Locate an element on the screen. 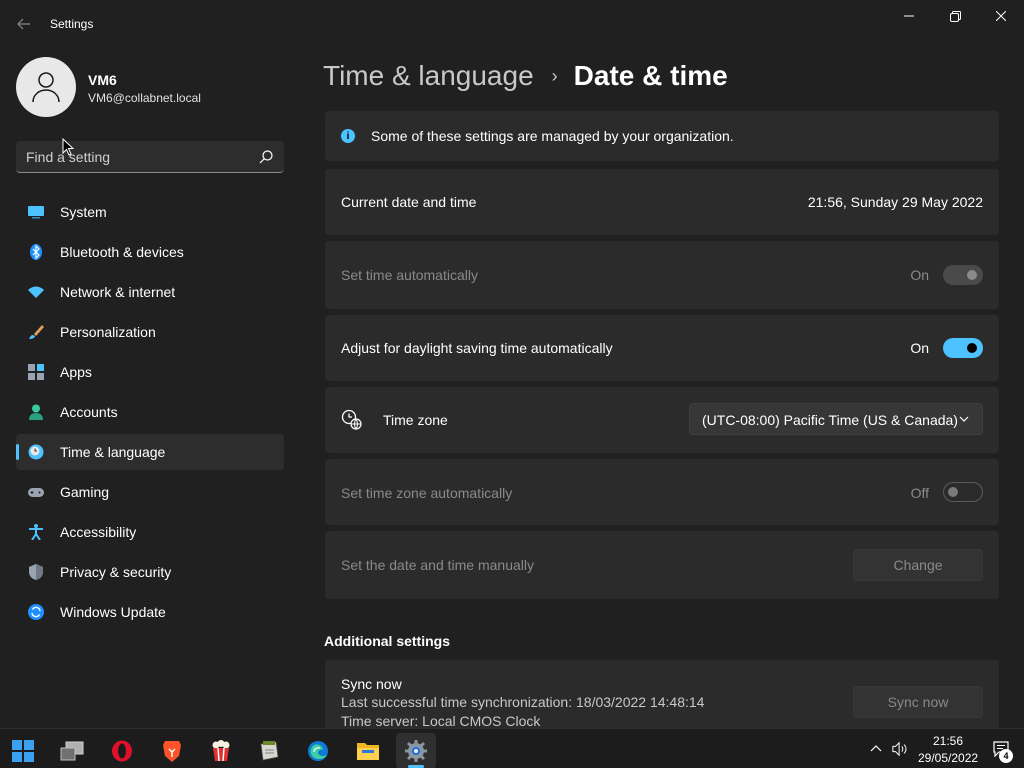 The height and width of the screenshot is (768, 1024). sidebar-item-time-language: Time & language is located at coordinates (150, 452).